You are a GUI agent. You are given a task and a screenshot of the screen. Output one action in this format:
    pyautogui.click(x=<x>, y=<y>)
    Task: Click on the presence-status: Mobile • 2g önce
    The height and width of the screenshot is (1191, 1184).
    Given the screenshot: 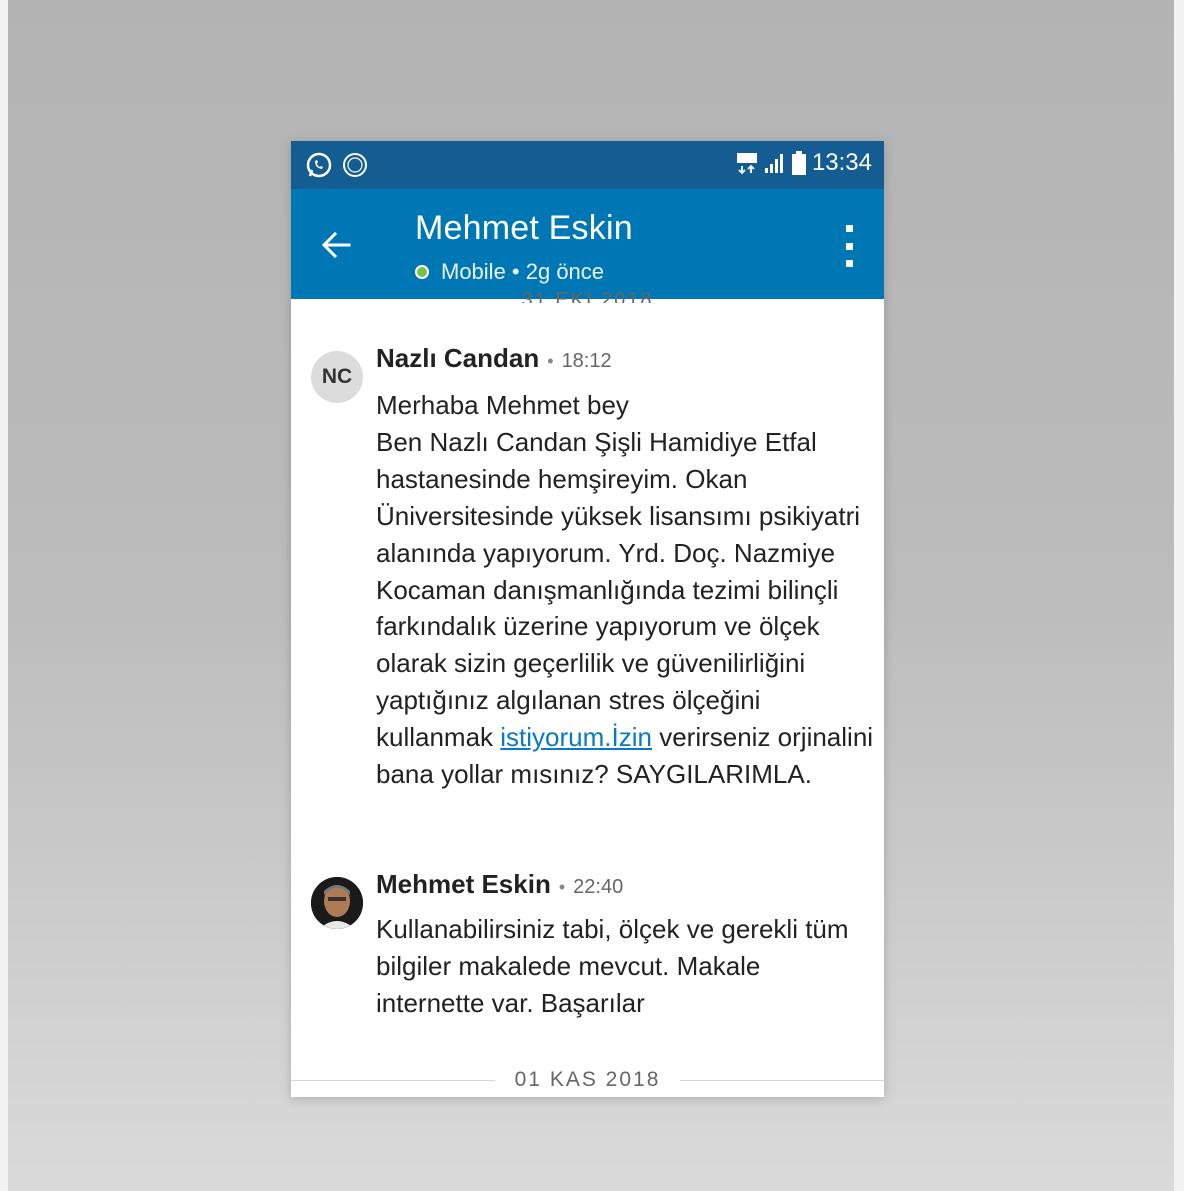 What is the action you would take?
    pyautogui.click(x=509, y=272)
    